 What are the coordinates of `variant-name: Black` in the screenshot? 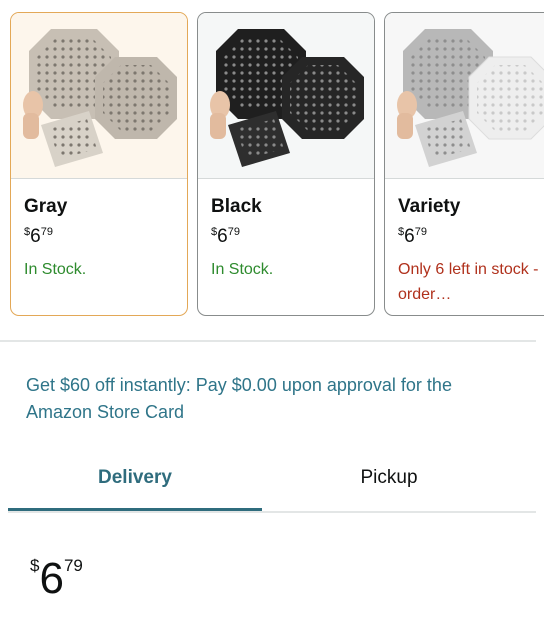 It's located at (236, 206).